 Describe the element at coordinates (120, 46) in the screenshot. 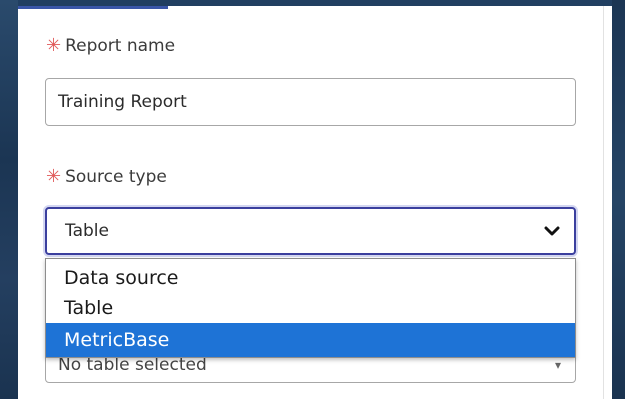

I see `report-name-label-text: Report name` at that location.